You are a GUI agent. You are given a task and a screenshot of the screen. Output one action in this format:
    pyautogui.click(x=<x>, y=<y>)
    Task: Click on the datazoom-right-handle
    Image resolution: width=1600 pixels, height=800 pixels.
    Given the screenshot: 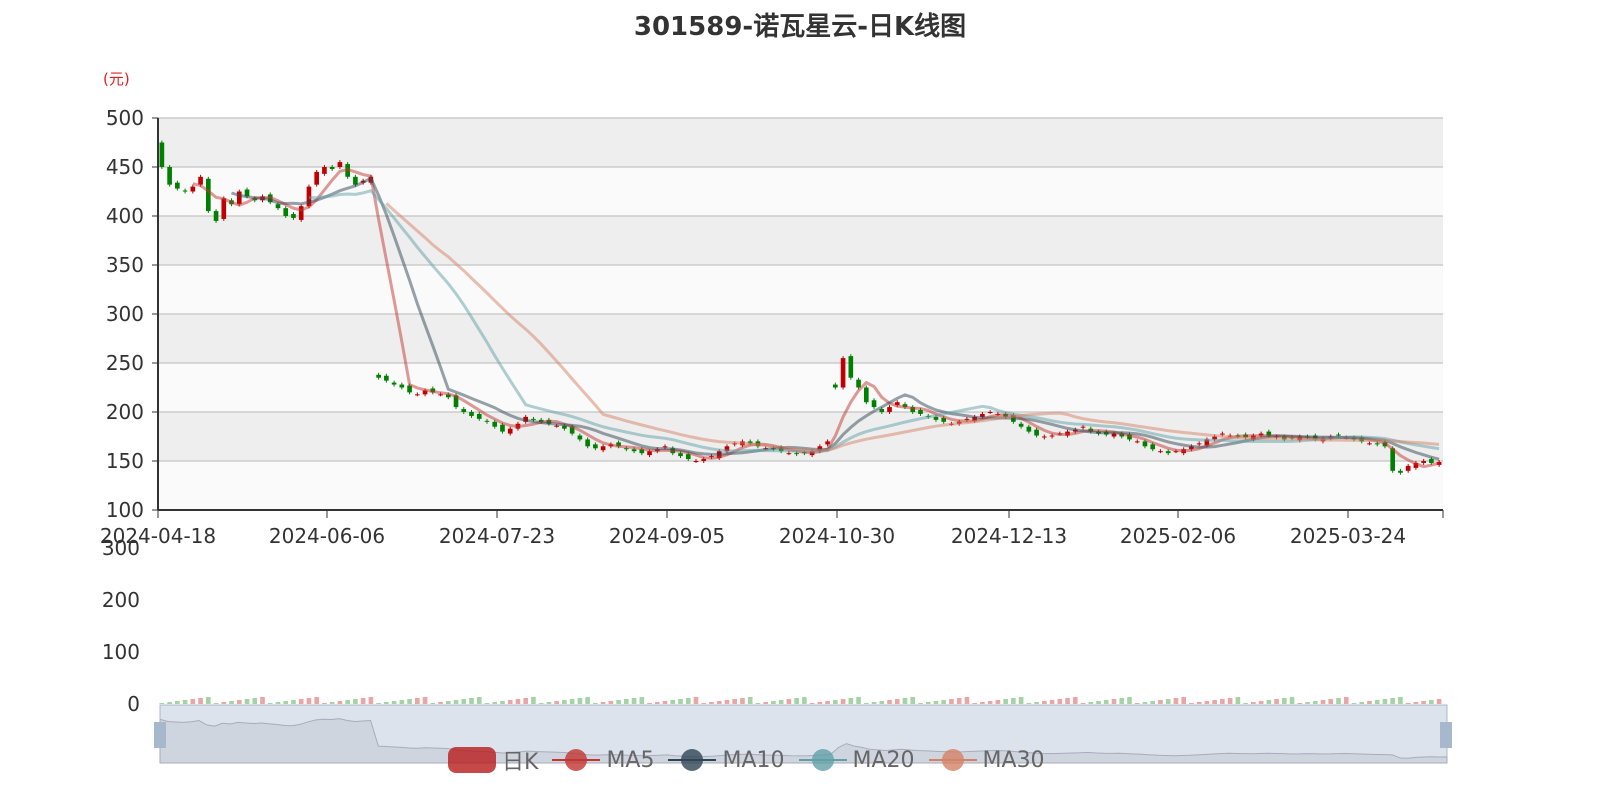 What is the action you would take?
    pyautogui.click(x=1446, y=735)
    